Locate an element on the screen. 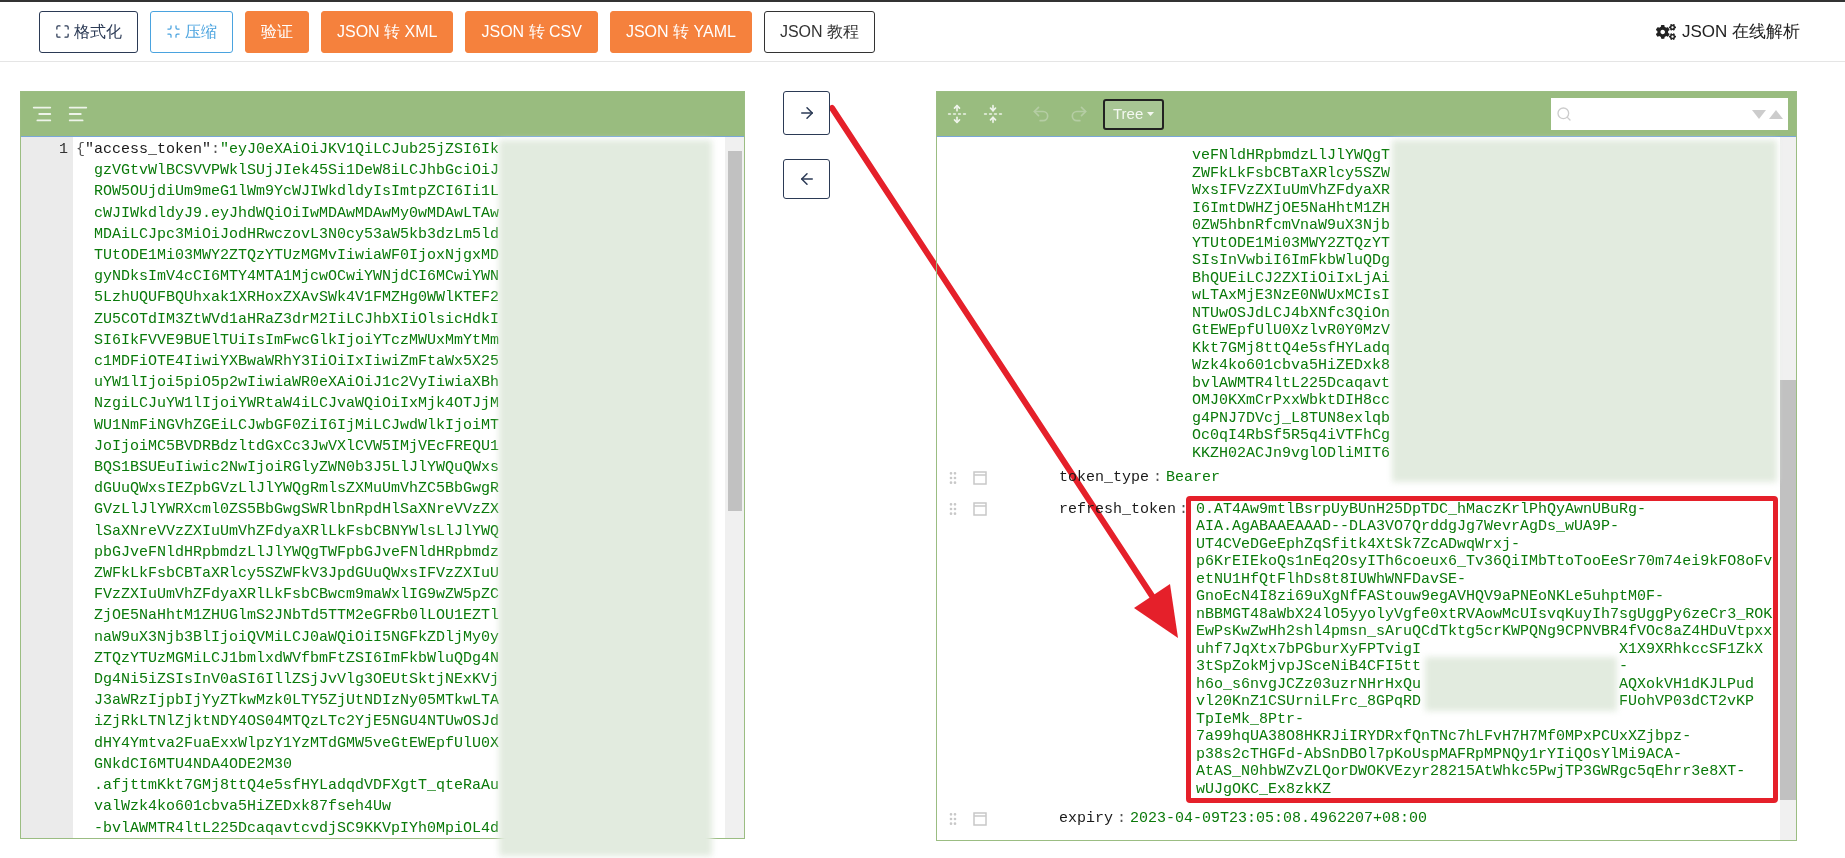 The image size is (1845, 858). value-text: 0ZW5hbnRfcmVnaW9uX3Njb is located at coordinates (1291, 226).